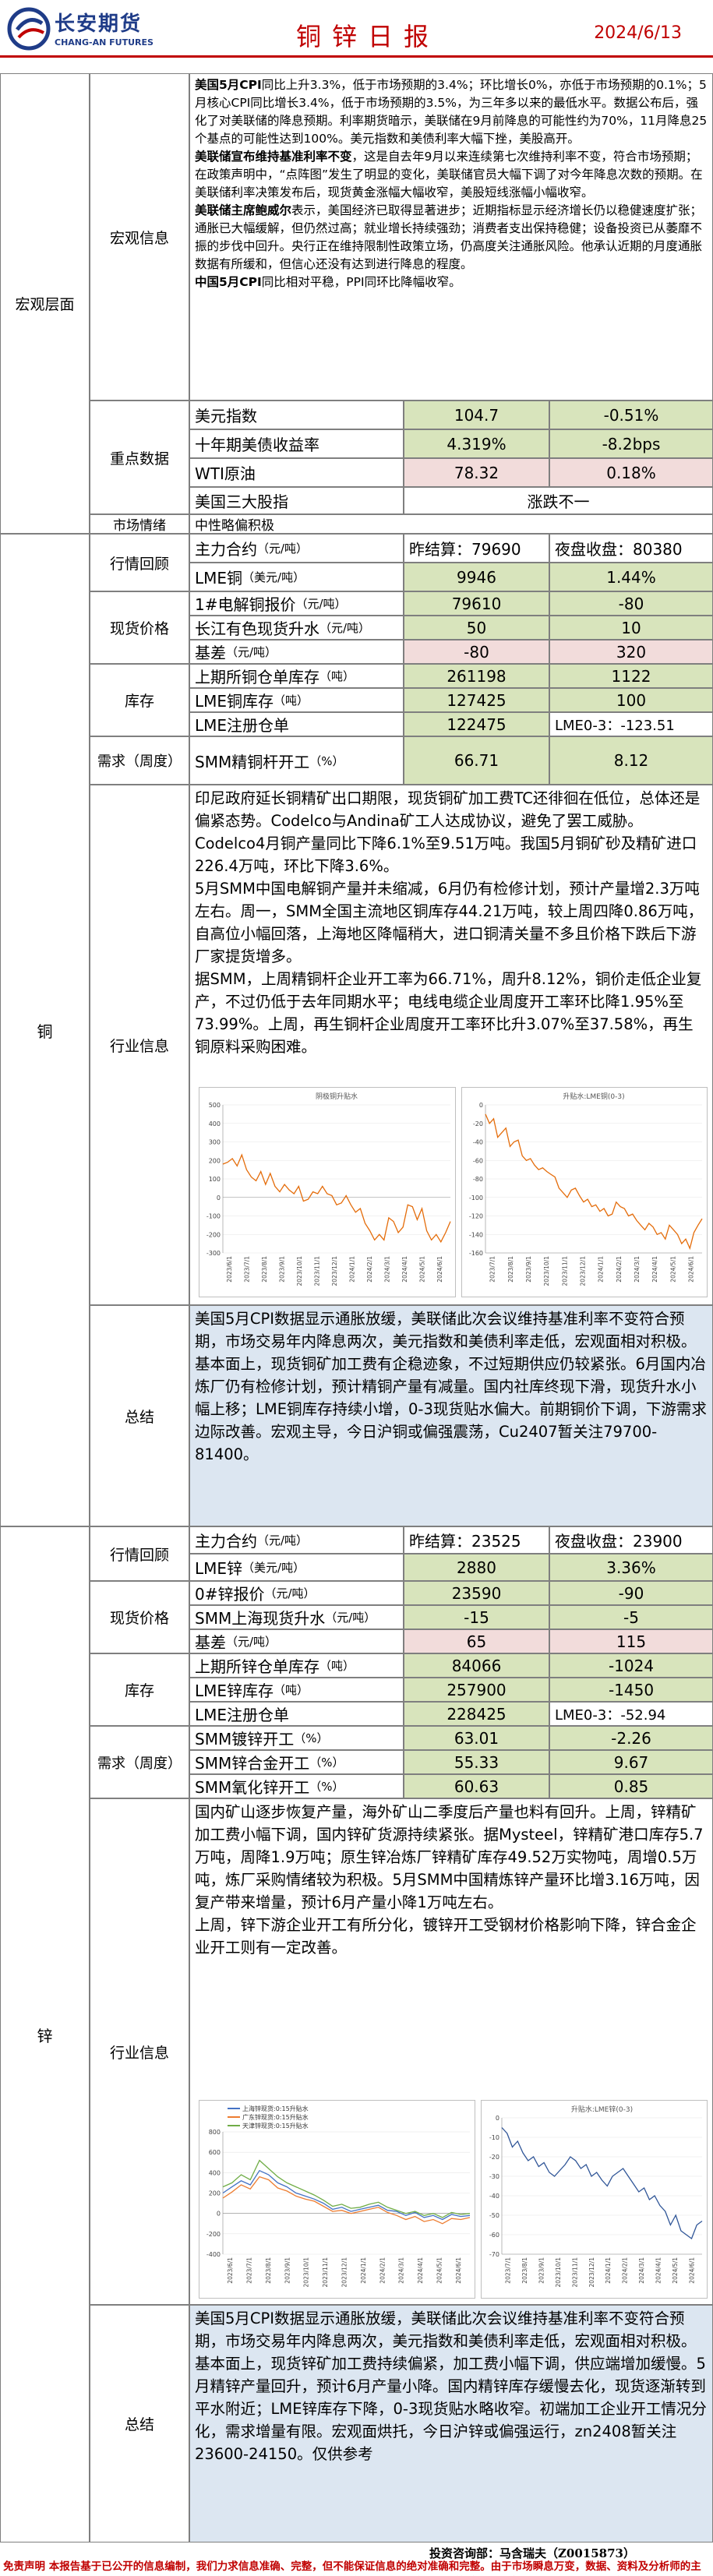 This screenshot has height=2576, width=713. What do you see at coordinates (631, 548) in the screenshot?
I see `copper-row-v2: 夜盘收盘：80380` at bounding box center [631, 548].